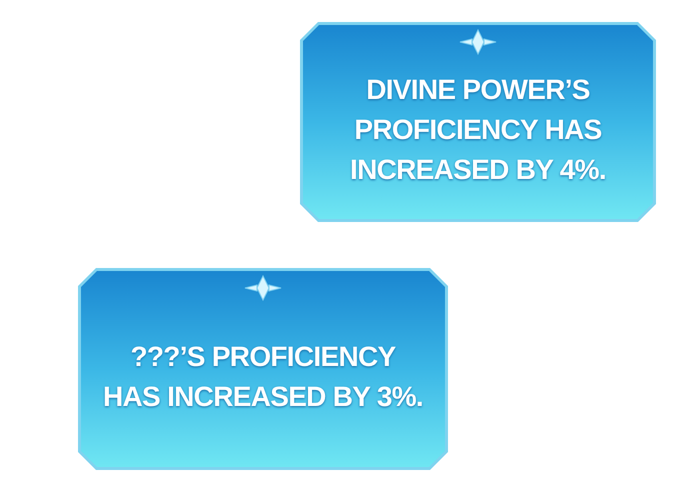  Describe the element at coordinates (478, 90) in the screenshot. I see `message-line: DIVINE POWER’S` at that location.